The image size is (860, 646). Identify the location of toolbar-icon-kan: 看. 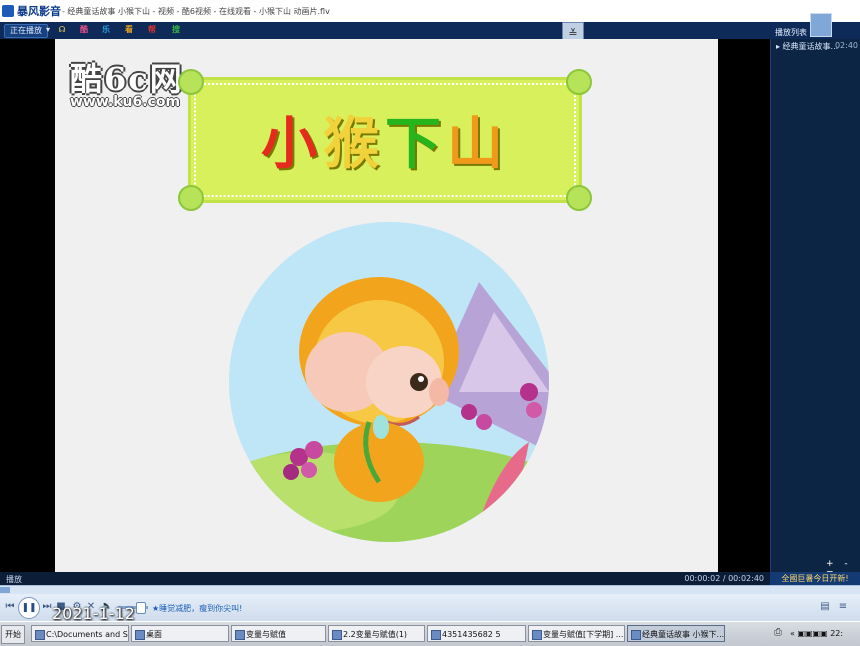
(129, 30).